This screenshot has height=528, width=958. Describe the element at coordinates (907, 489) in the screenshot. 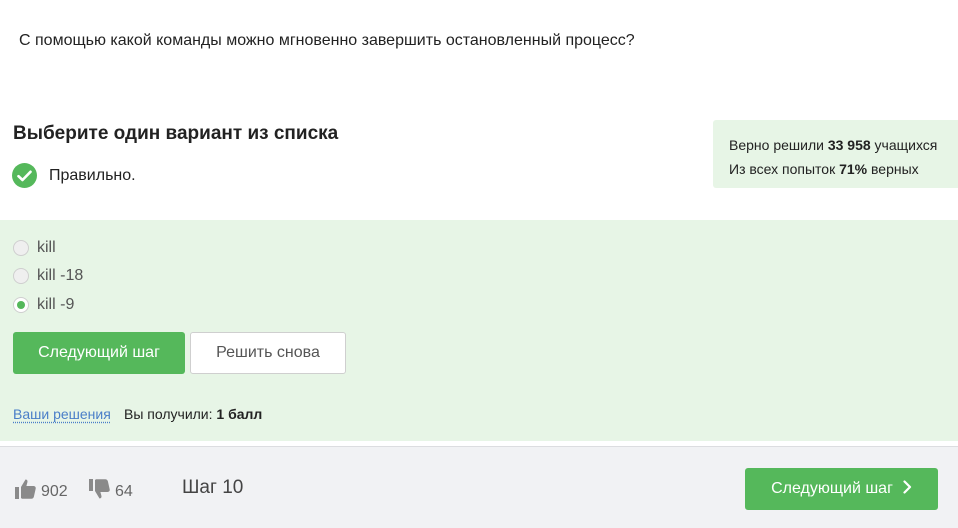

I see `chevron-right-icon` at that location.